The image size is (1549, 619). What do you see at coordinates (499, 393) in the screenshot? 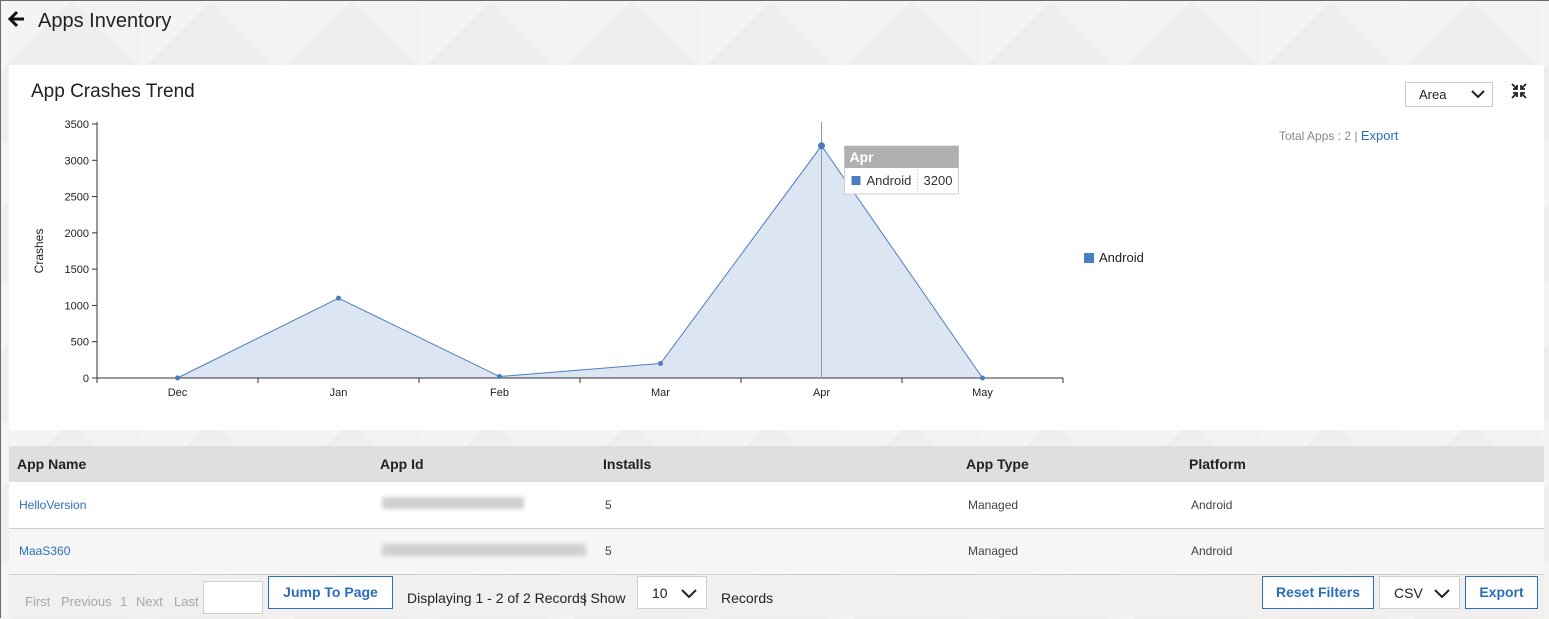
I see `x-tick-label: Feb` at bounding box center [499, 393].